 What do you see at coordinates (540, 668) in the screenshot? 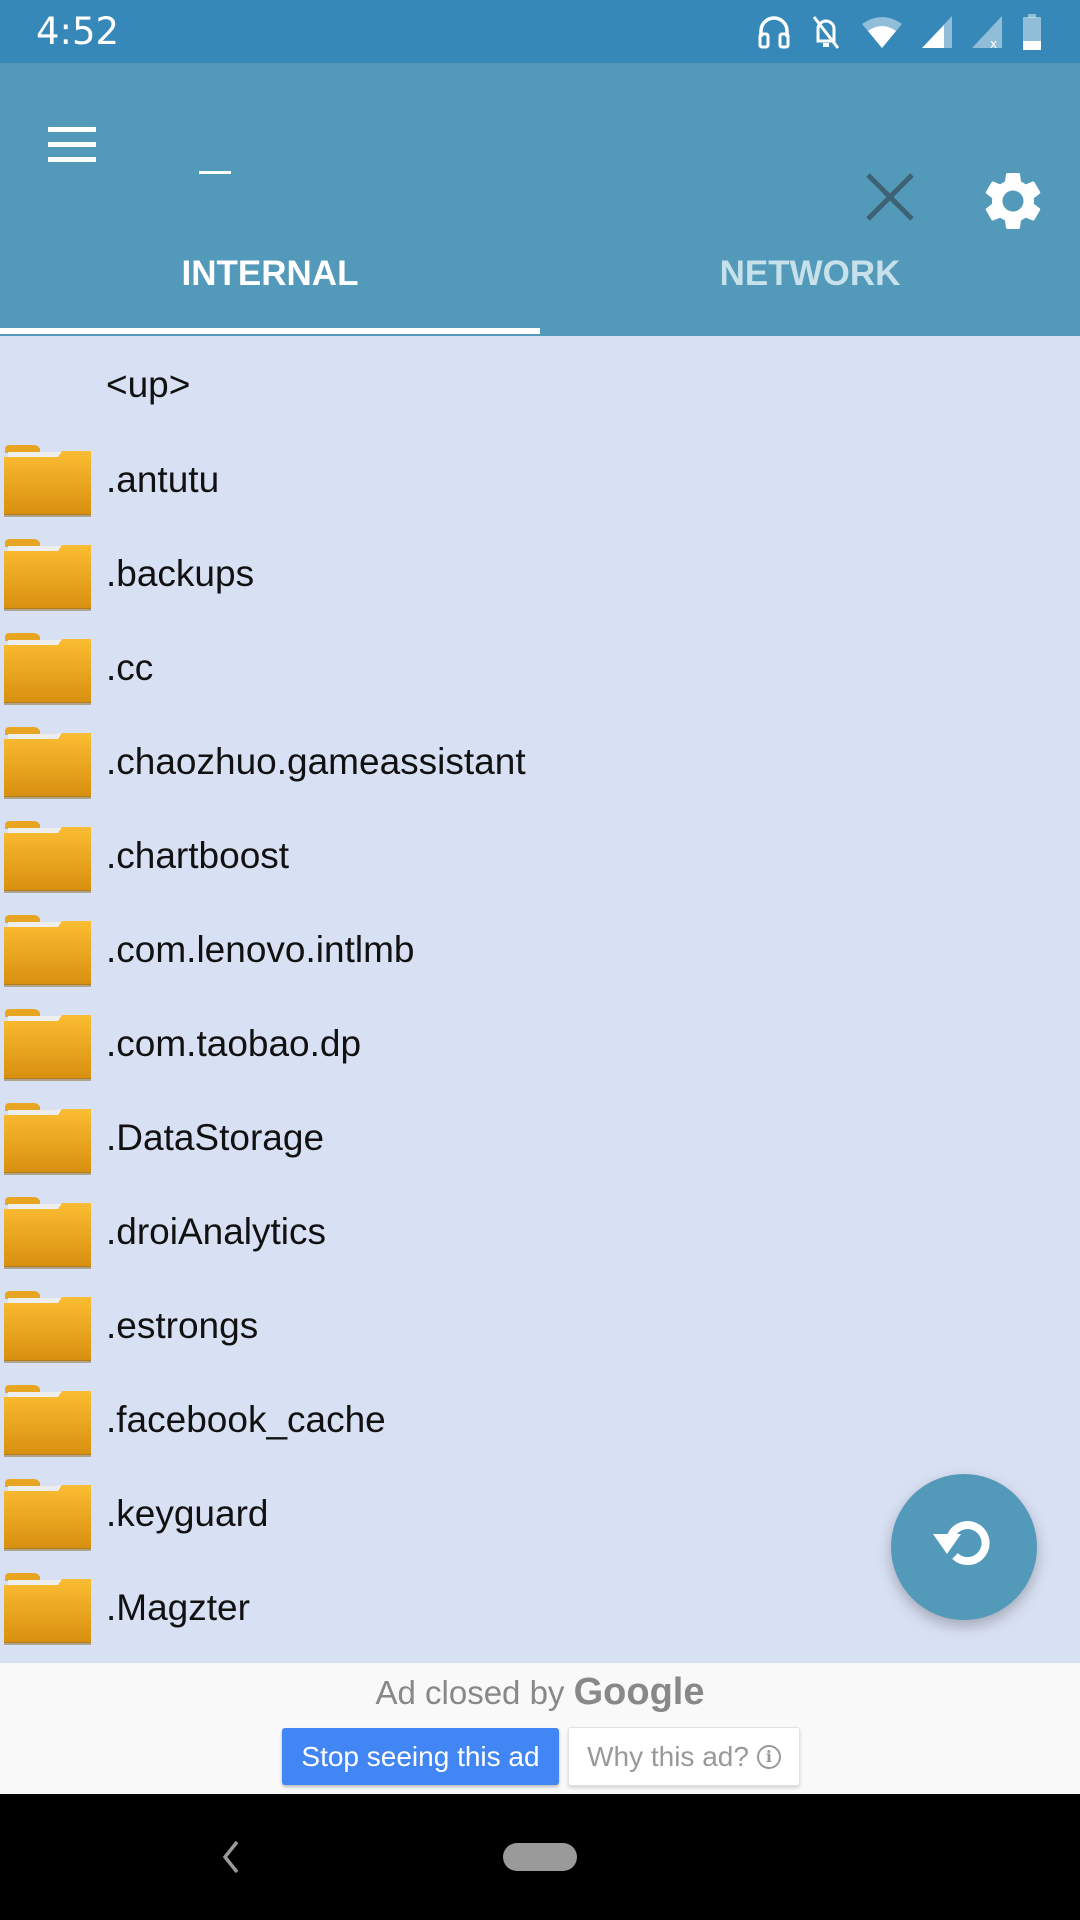
I see `file-list-item: .cc` at bounding box center [540, 668].